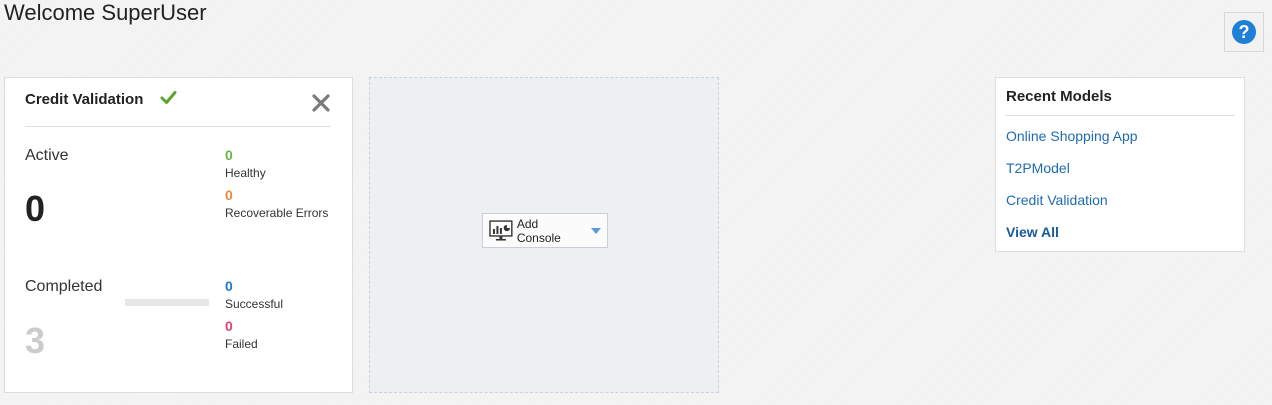  Describe the element at coordinates (241, 344) in the screenshot. I see `failed-label: Failed` at that location.